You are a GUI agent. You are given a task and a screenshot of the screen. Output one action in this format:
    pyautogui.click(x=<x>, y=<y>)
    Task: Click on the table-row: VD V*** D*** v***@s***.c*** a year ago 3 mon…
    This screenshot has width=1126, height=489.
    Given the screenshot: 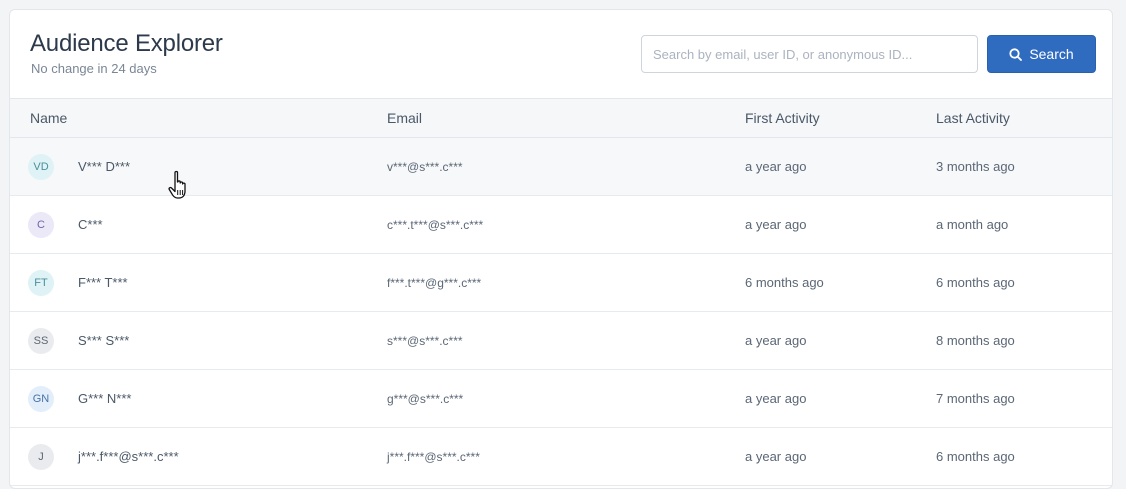 What is the action you would take?
    pyautogui.click(x=561, y=167)
    